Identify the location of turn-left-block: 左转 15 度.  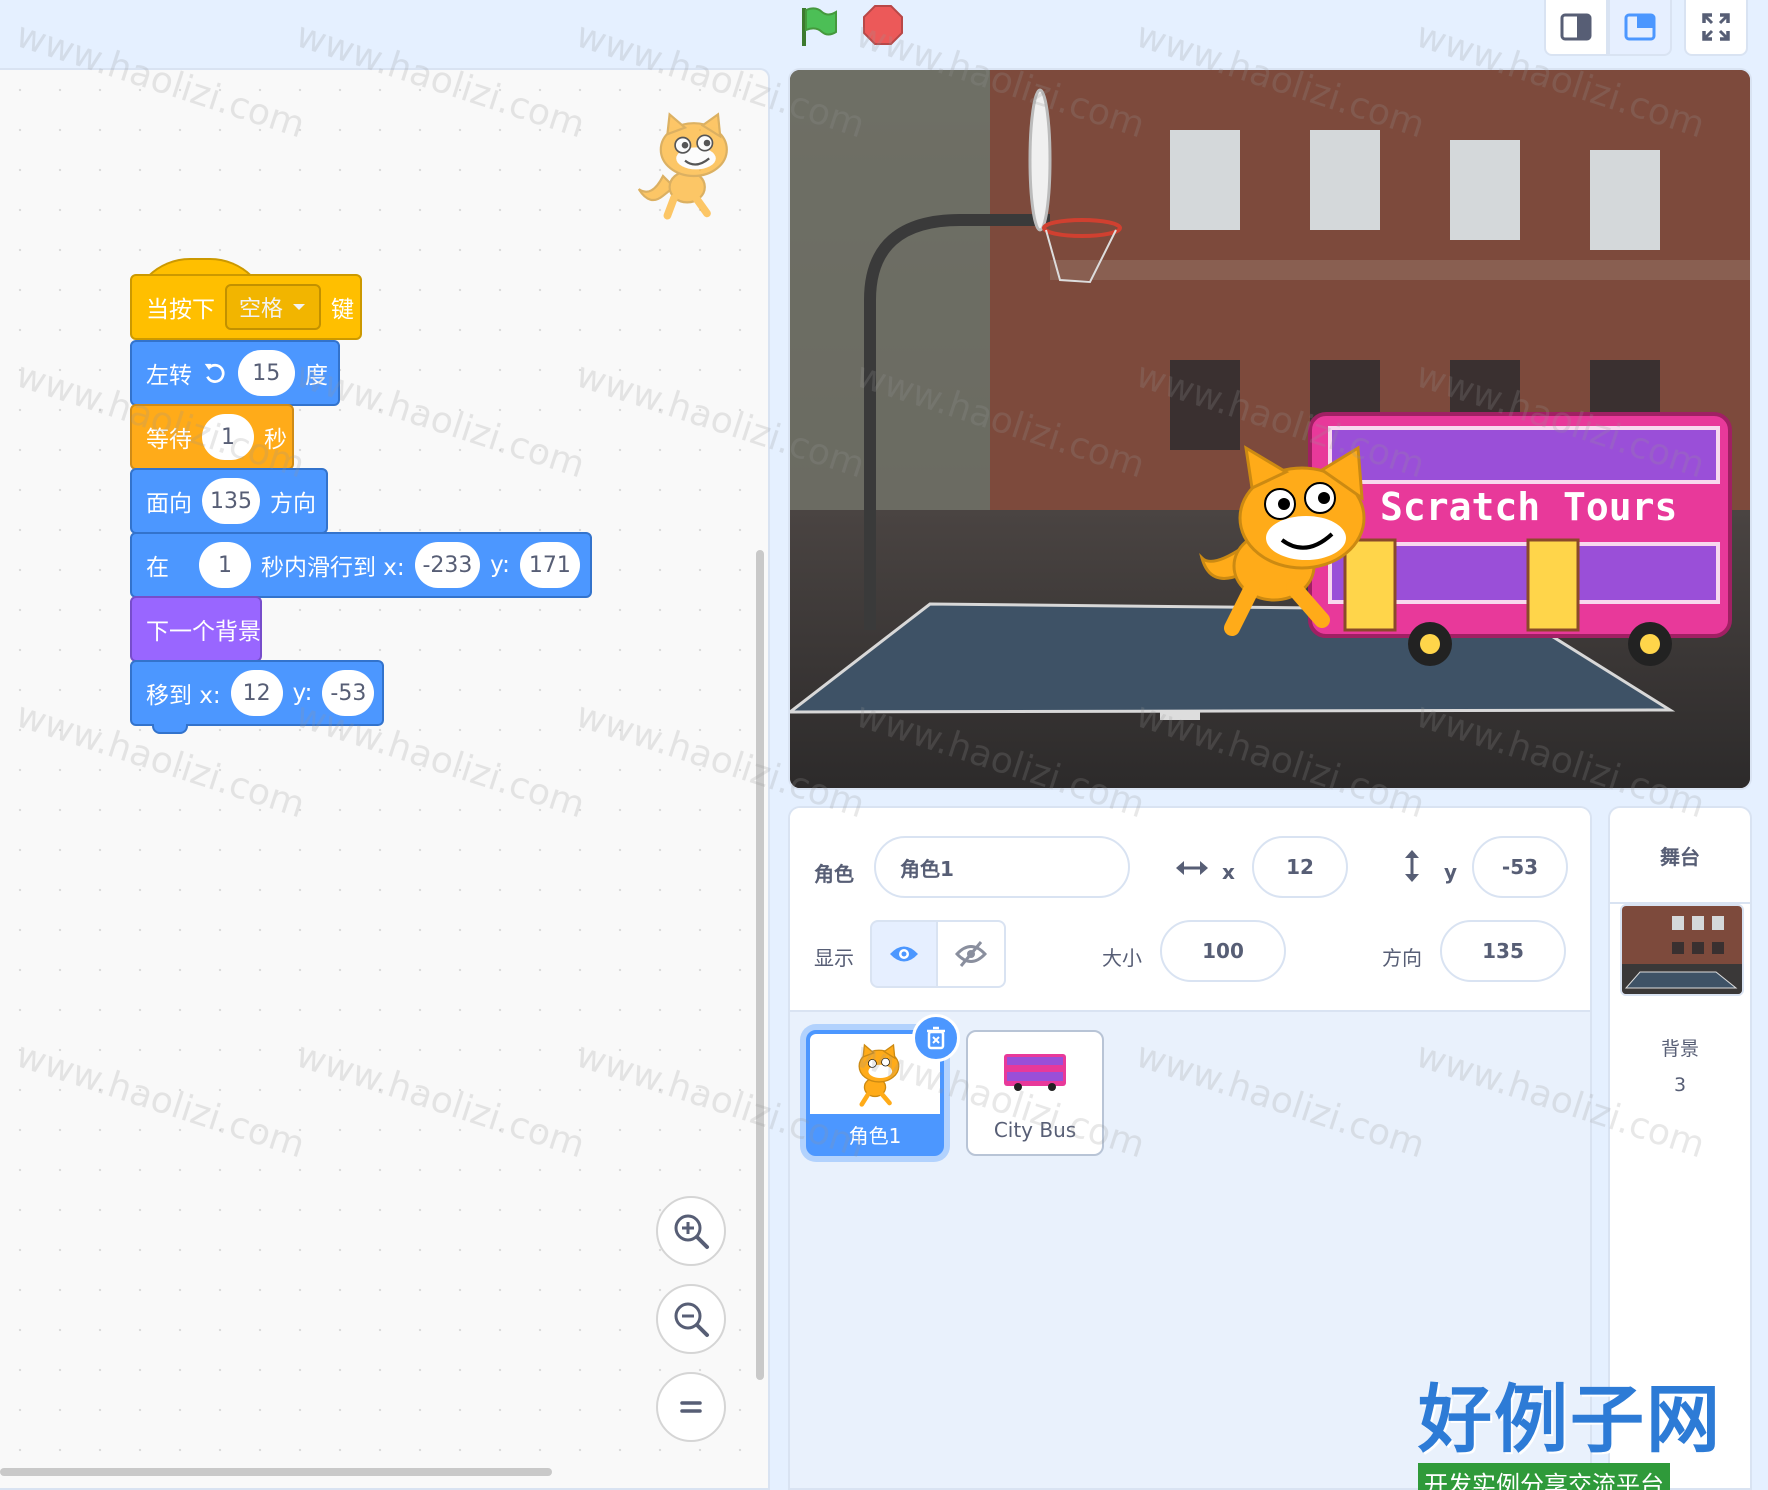
(235, 373).